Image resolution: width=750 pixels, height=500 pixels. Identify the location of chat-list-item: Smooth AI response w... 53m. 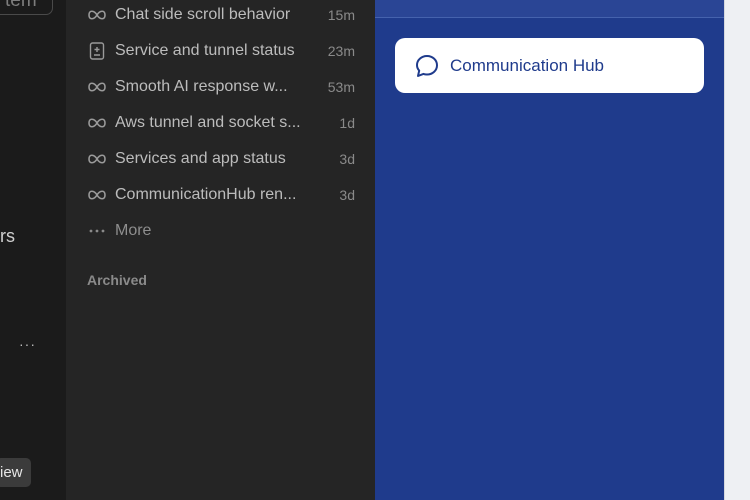
(221, 87).